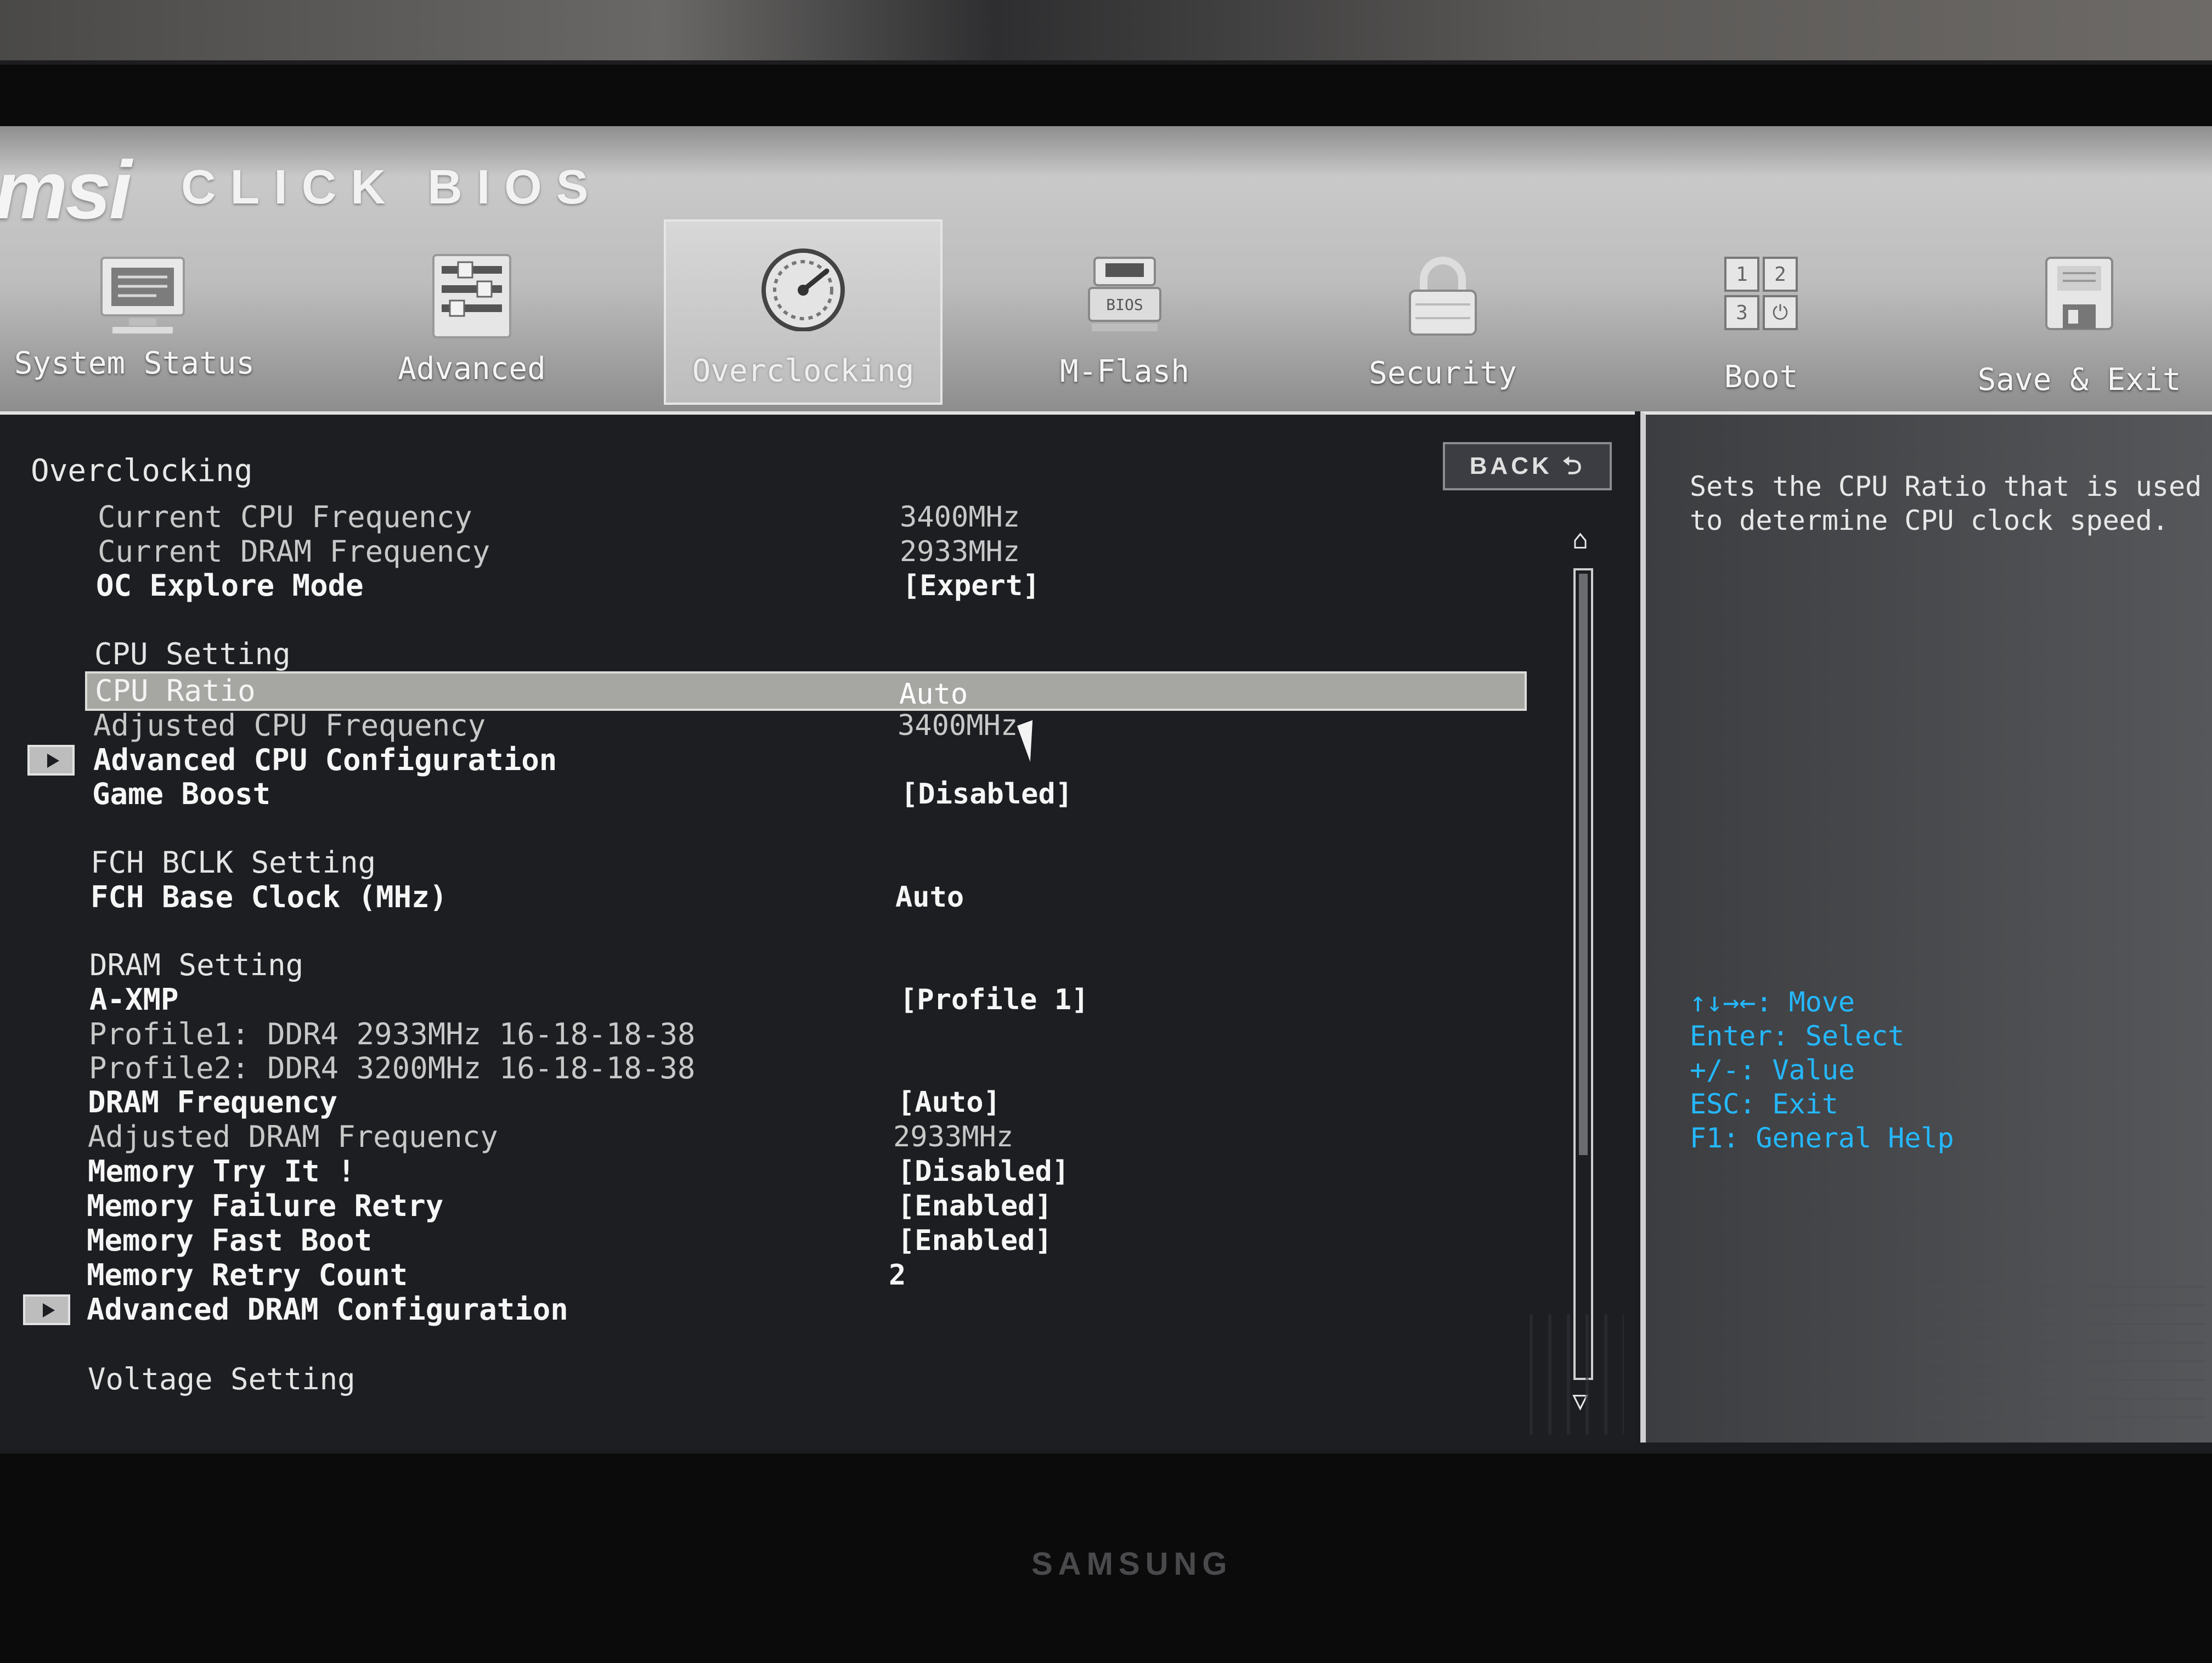 The image size is (2212, 1663). Describe the element at coordinates (1443, 296) in the screenshot. I see `padlock-icon` at that location.